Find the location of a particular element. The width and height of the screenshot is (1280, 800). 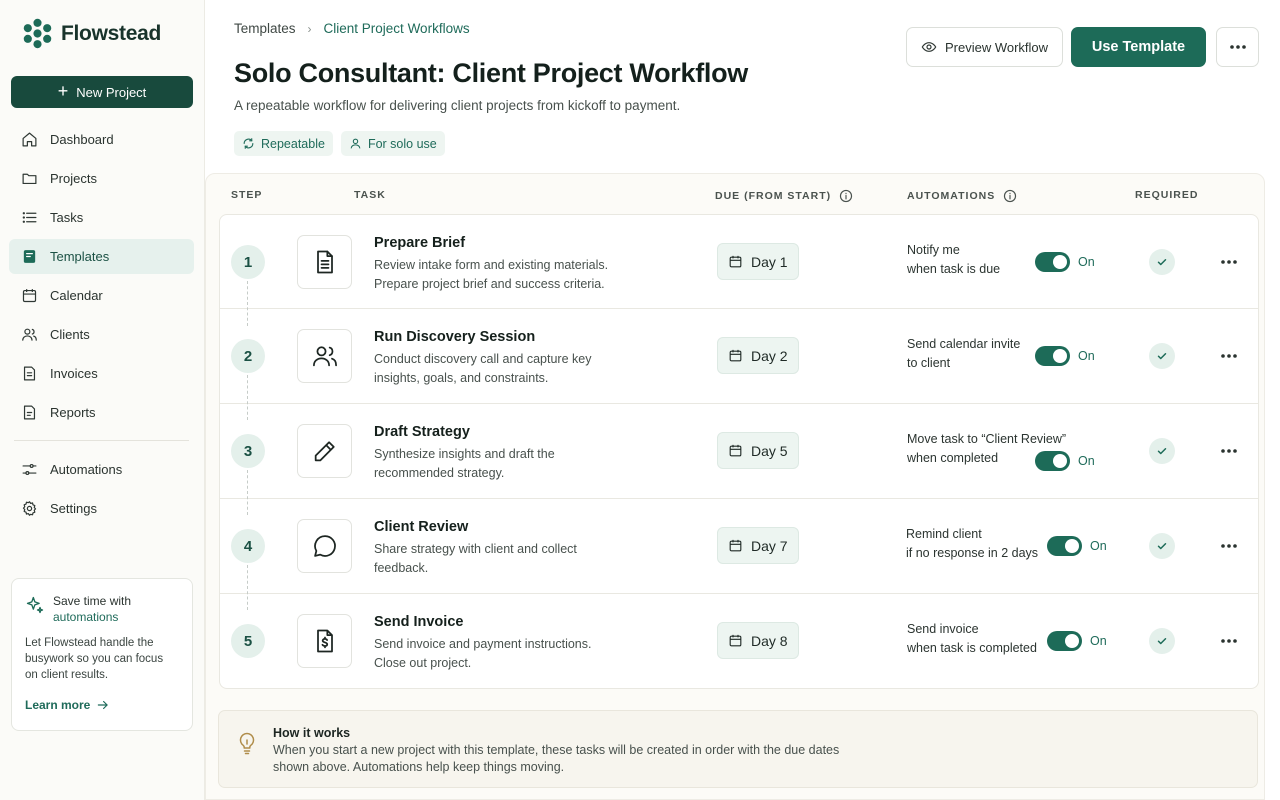

breadcrumb-current: Client Project Workflows is located at coordinates (397, 28).